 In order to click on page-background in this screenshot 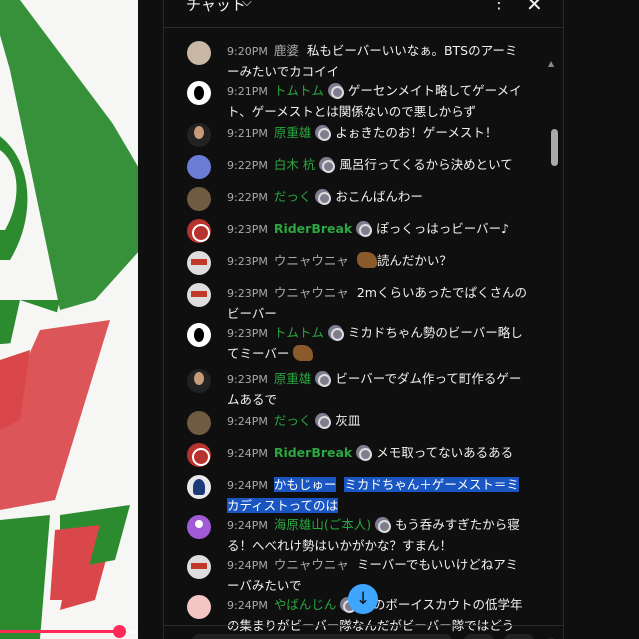, I will do `click(601, 319)`.